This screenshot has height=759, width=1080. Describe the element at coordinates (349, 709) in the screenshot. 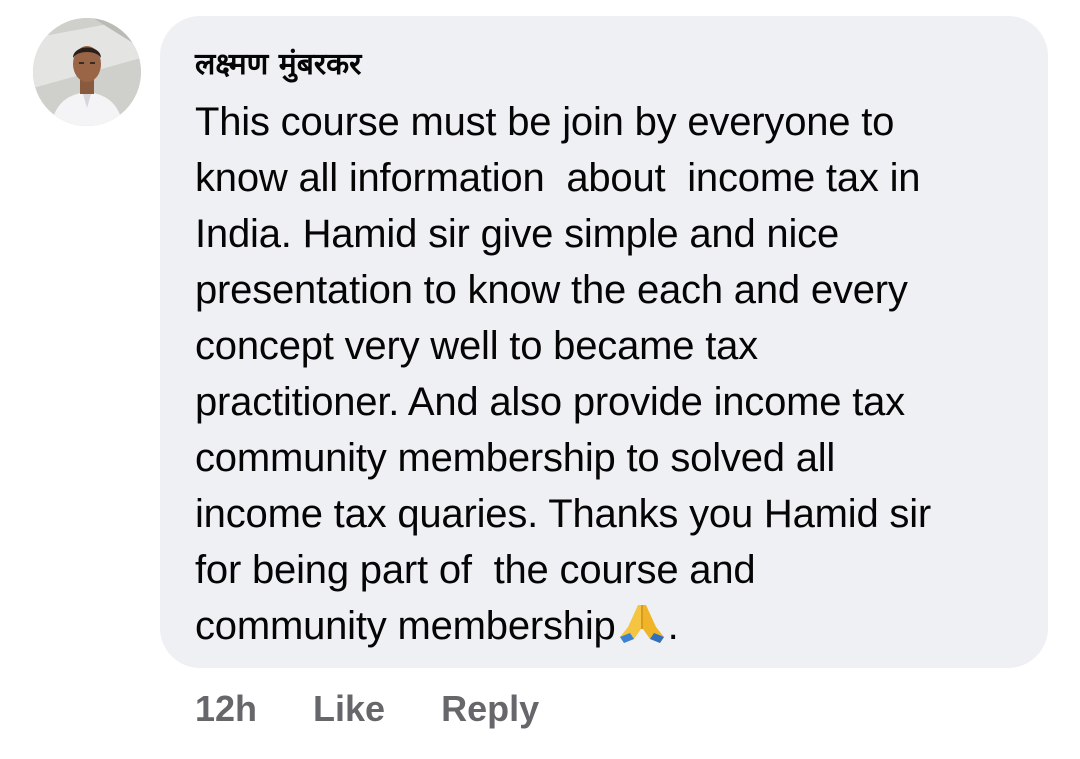

I see `like-button: Like` at that location.